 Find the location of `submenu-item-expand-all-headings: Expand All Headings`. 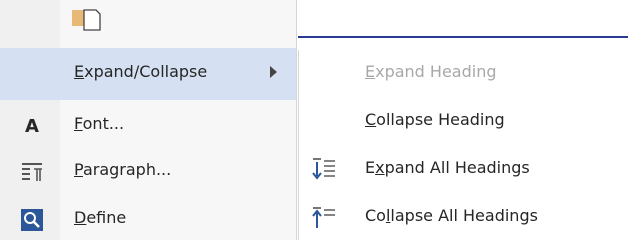

submenu-item-expand-all-headings: Expand All Headings is located at coordinates (463, 170).